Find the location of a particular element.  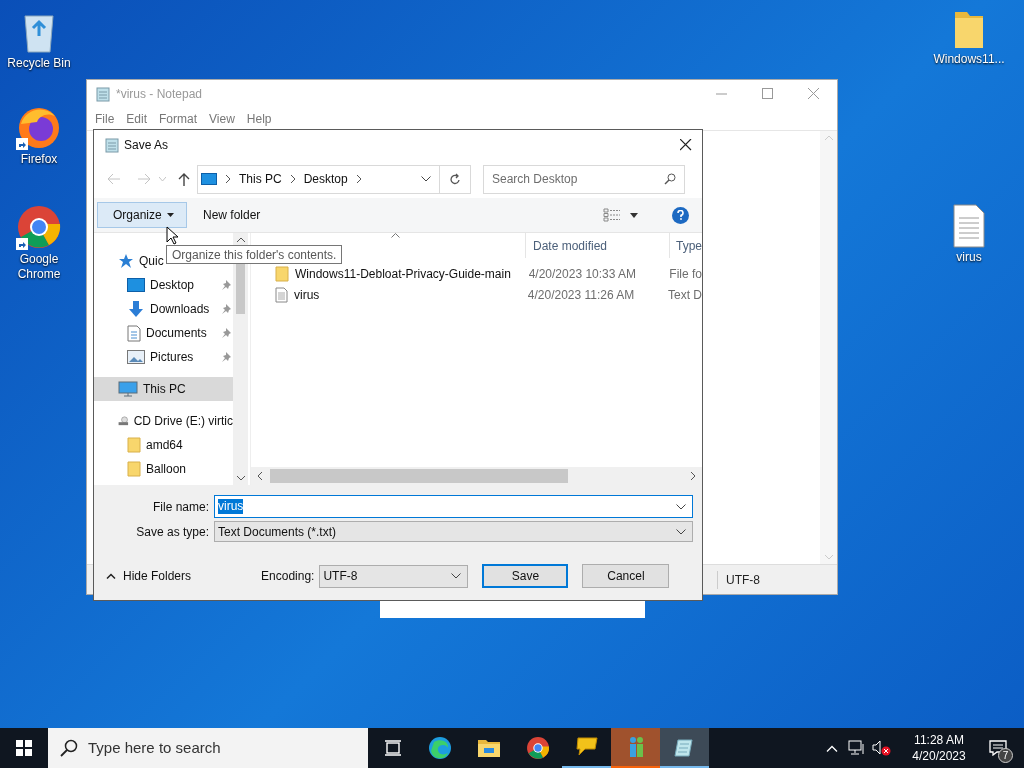

menu-item: View is located at coordinates (222, 119).